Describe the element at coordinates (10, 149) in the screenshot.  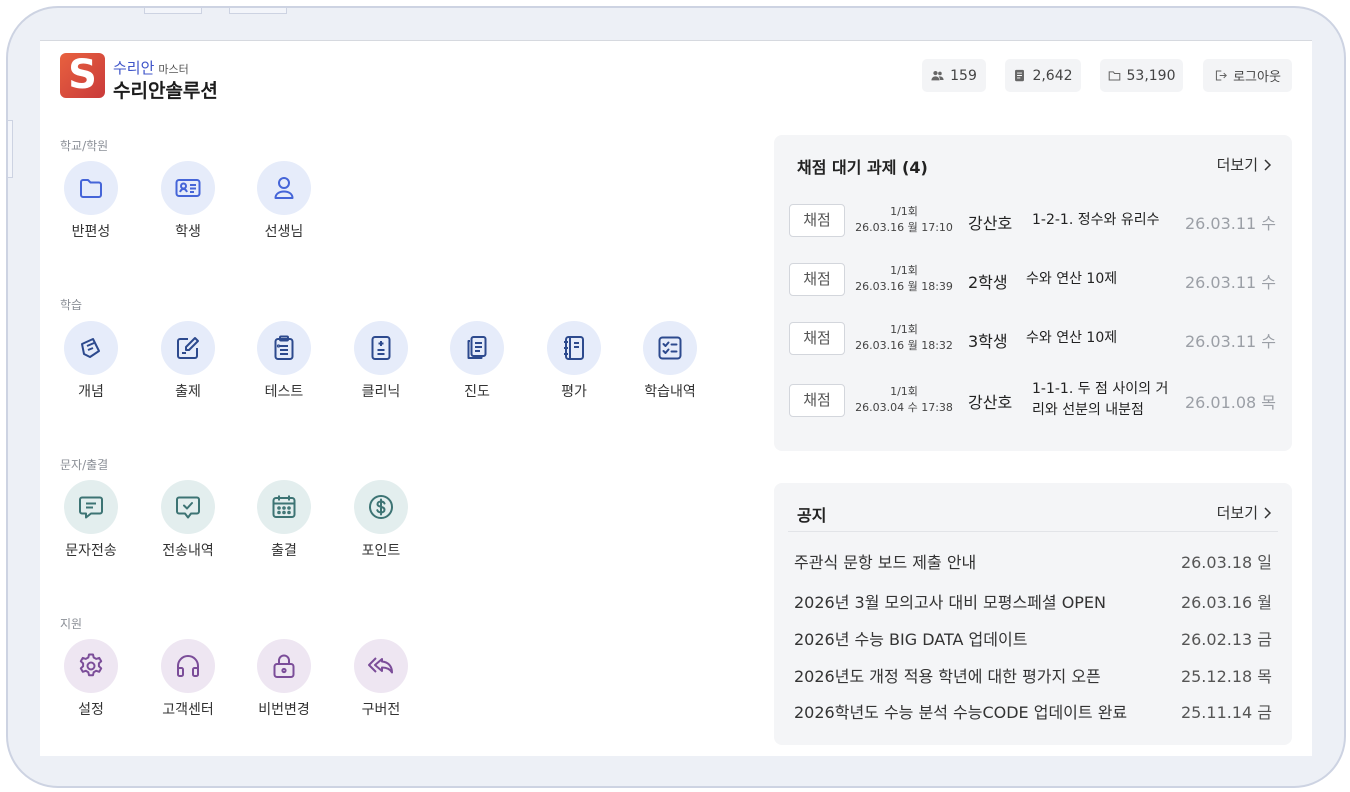
I see `frame-side-button` at that location.